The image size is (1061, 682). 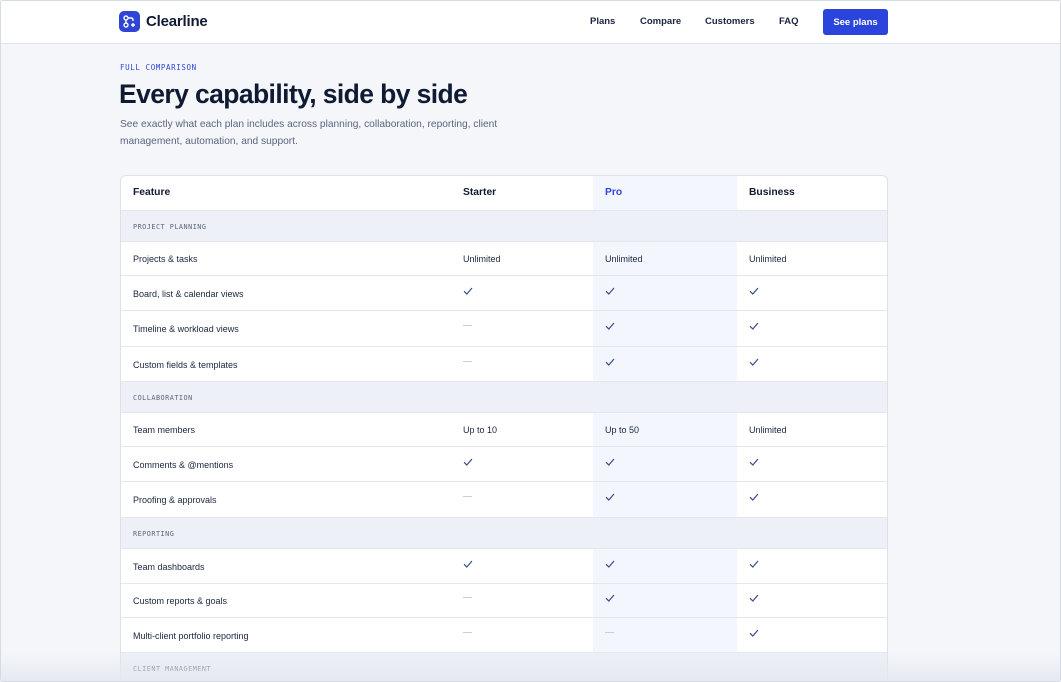 What do you see at coordinates (164, 430) in the screenshot?
I see `feature-name: Team members` at bounding box center [164, 430].